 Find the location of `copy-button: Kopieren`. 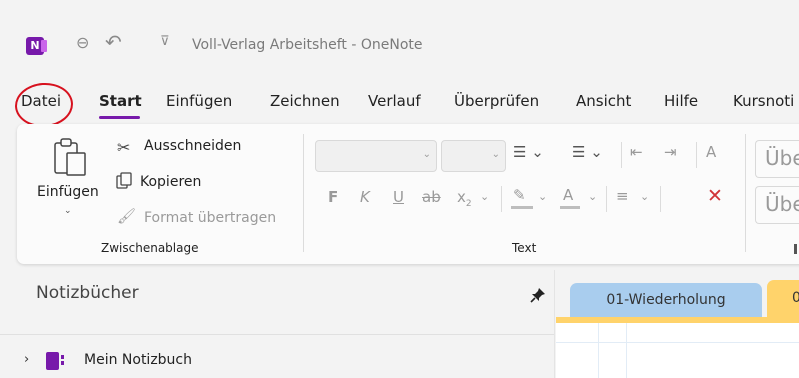

copy-button: Kopieren is located at coordinates (170, 182).